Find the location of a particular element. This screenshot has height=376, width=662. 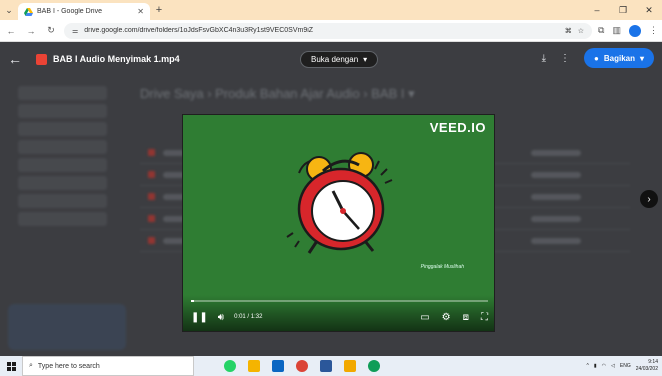

lock-icon: ● is located at coordinates (596, 58).